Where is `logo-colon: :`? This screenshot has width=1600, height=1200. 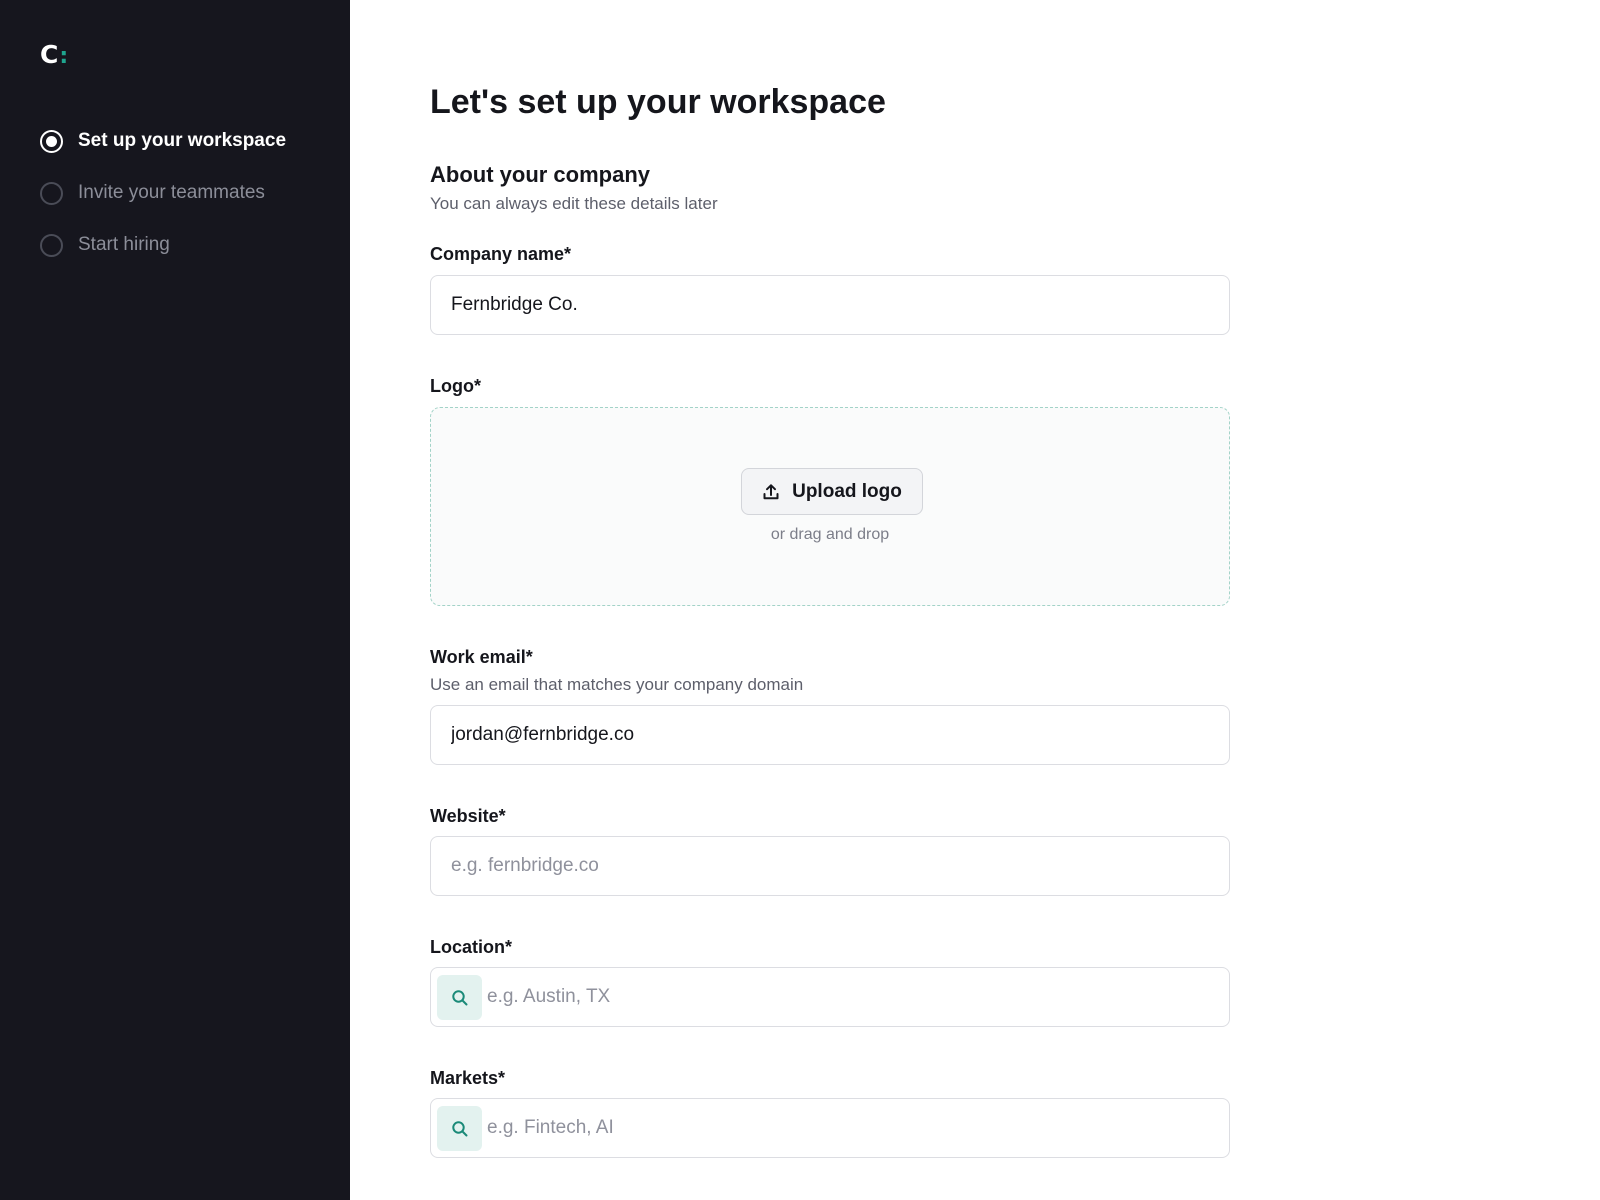 logo-colon: : is located at coordinates (64, 56).